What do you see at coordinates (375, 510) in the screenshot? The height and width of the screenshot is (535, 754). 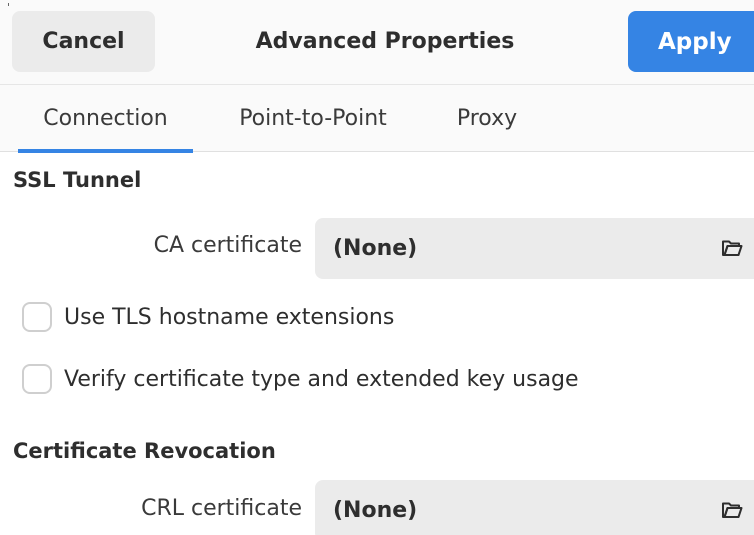 I see `crl-certificate-value: (None)` at bounding box center [375, 510].